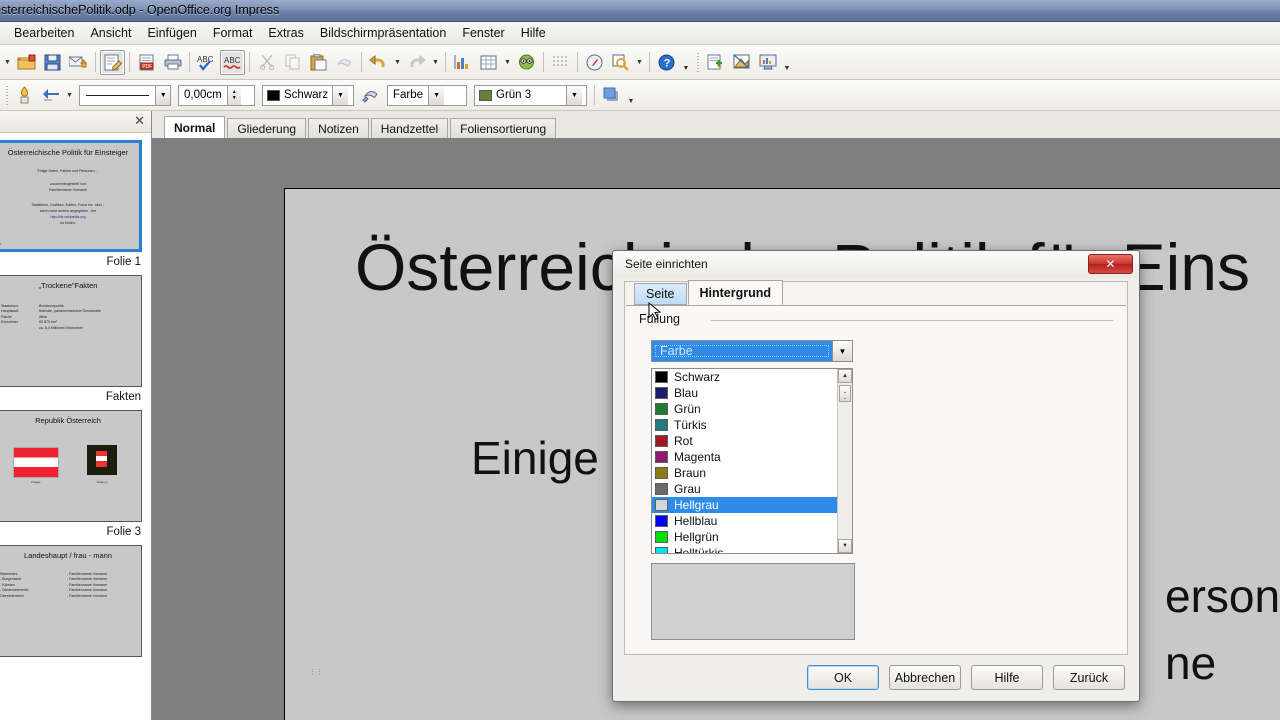  I want to click on undo-dropdown-arrow: ▼, so click(397, 62).